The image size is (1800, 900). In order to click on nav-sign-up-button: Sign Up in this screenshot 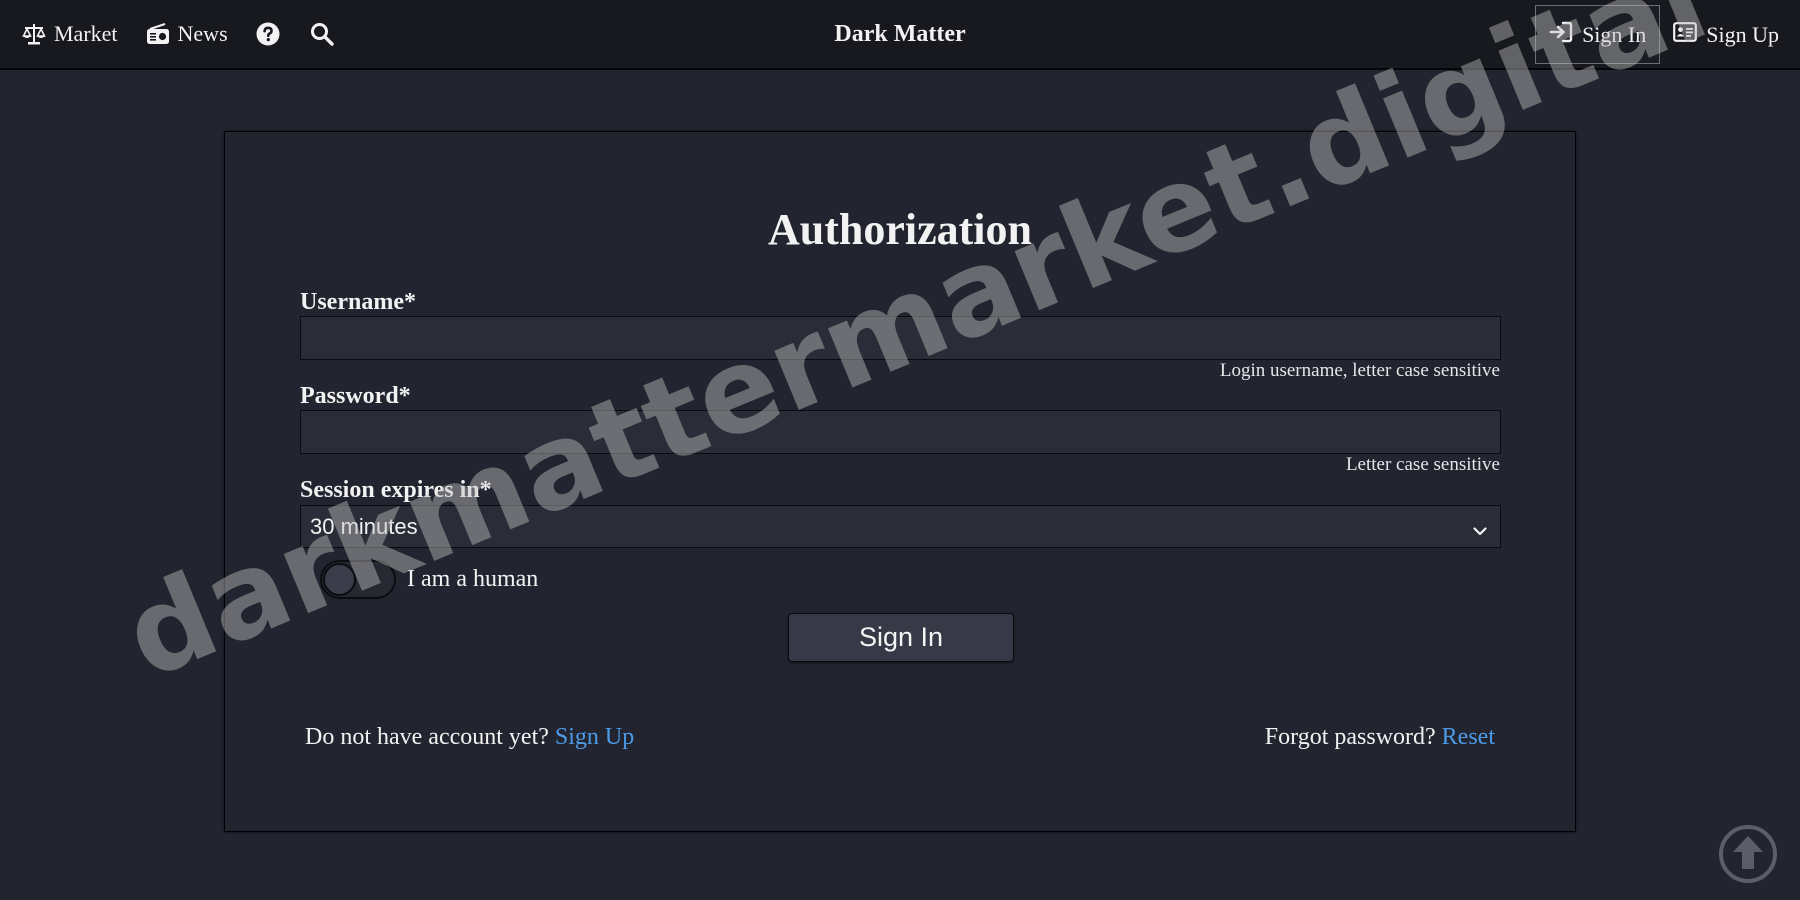, I will do `click(1726, 34)`.